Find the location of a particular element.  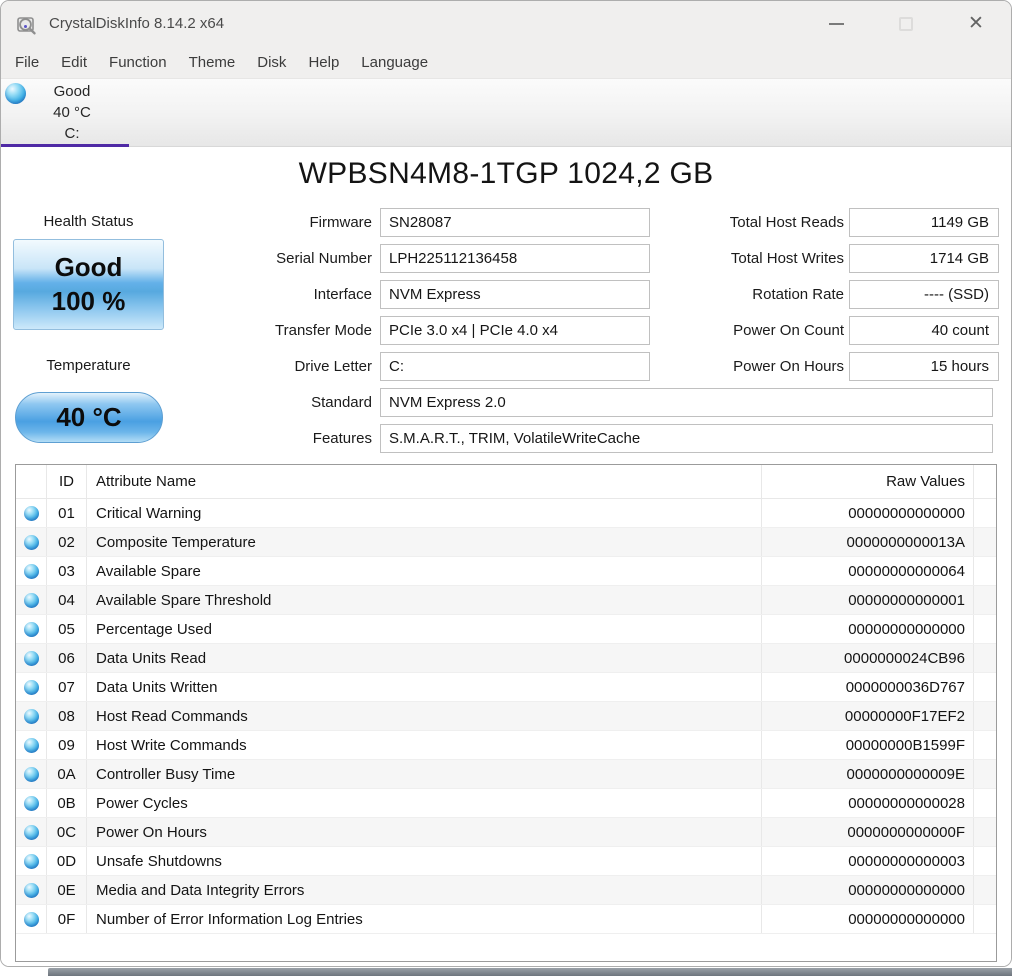

maximize-button is located at coordinates (906, 23).